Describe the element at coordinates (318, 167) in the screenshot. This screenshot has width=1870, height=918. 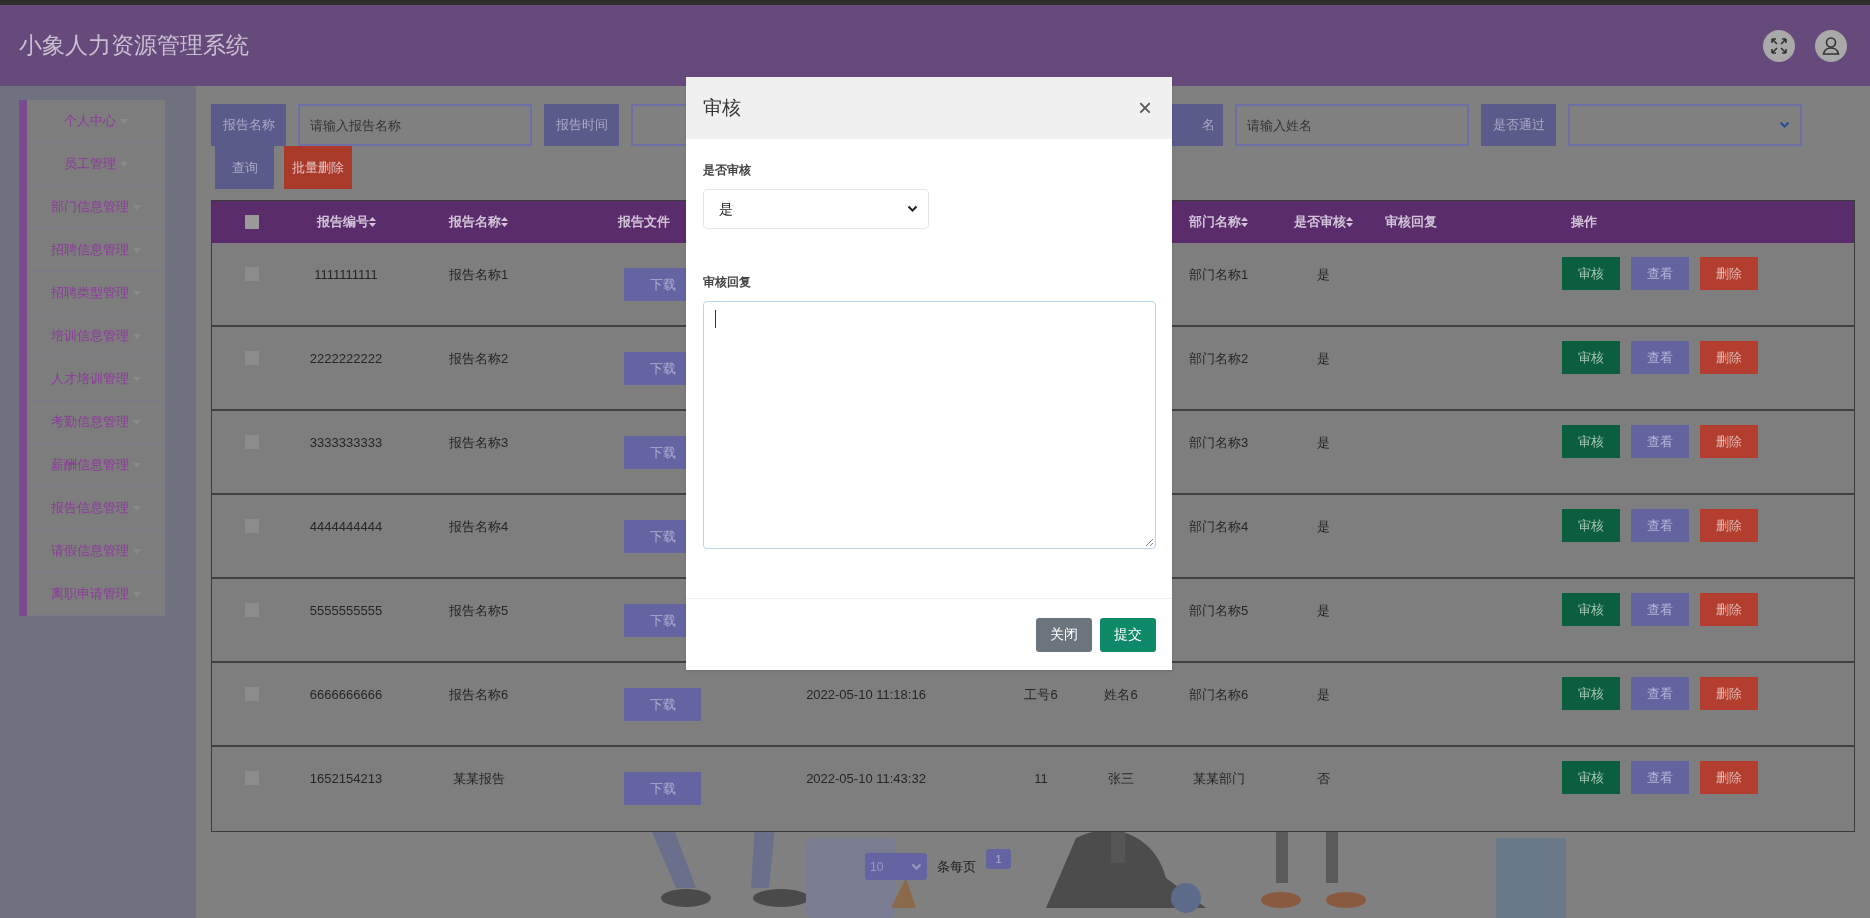
I see `batch-delete-button: 批量删除` at that location.